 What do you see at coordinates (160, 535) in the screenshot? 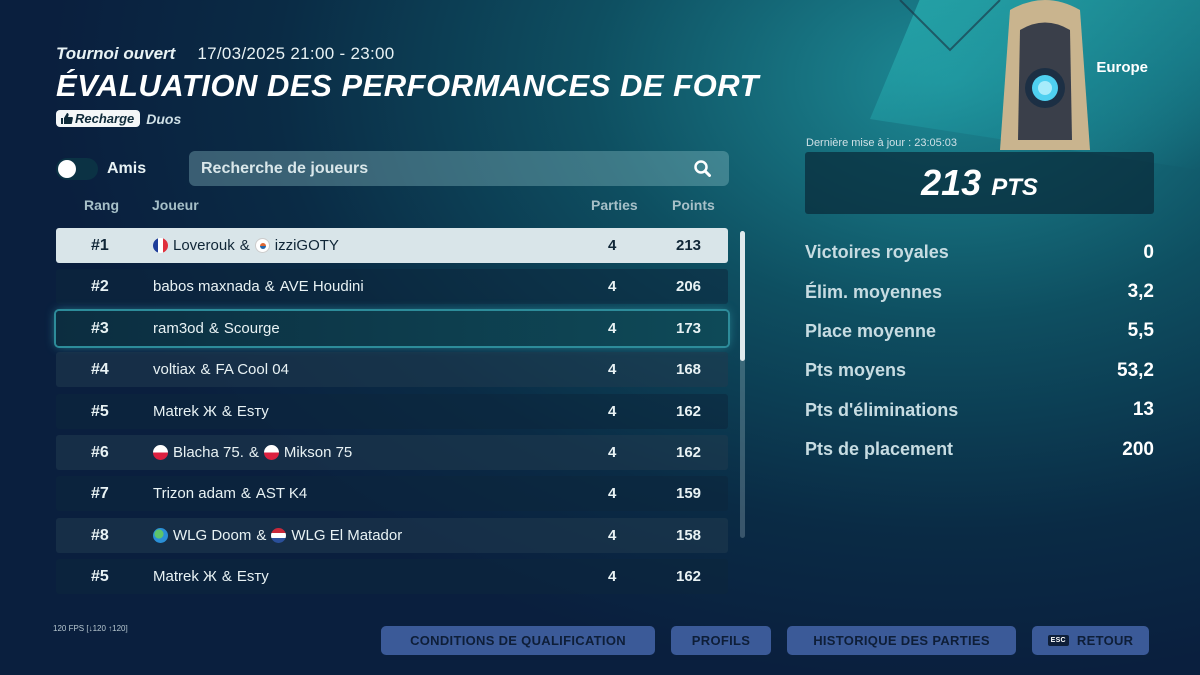
I see `globe-flag-icon` at bounding box center [160, 535].